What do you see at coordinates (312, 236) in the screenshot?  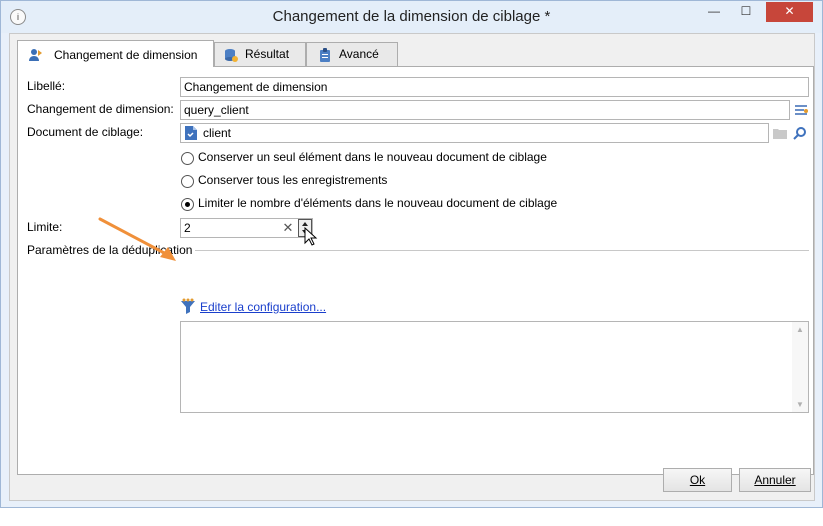 I see `mouse-cursor-icon` at bounding box center [312, 236].